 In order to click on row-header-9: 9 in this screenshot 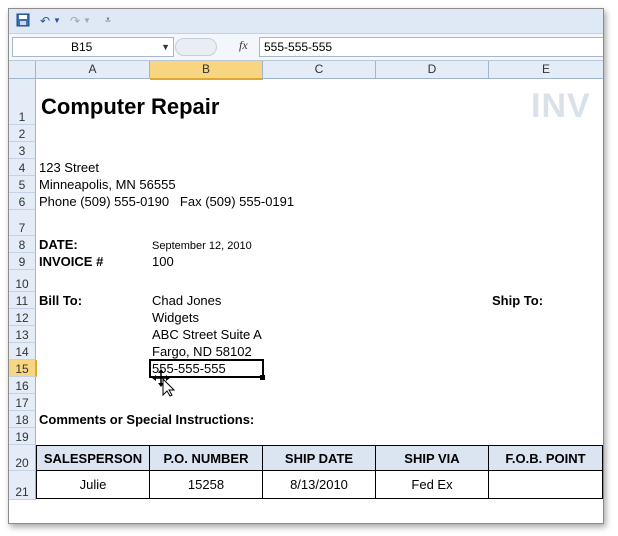, I will do `click(22, 261)`.